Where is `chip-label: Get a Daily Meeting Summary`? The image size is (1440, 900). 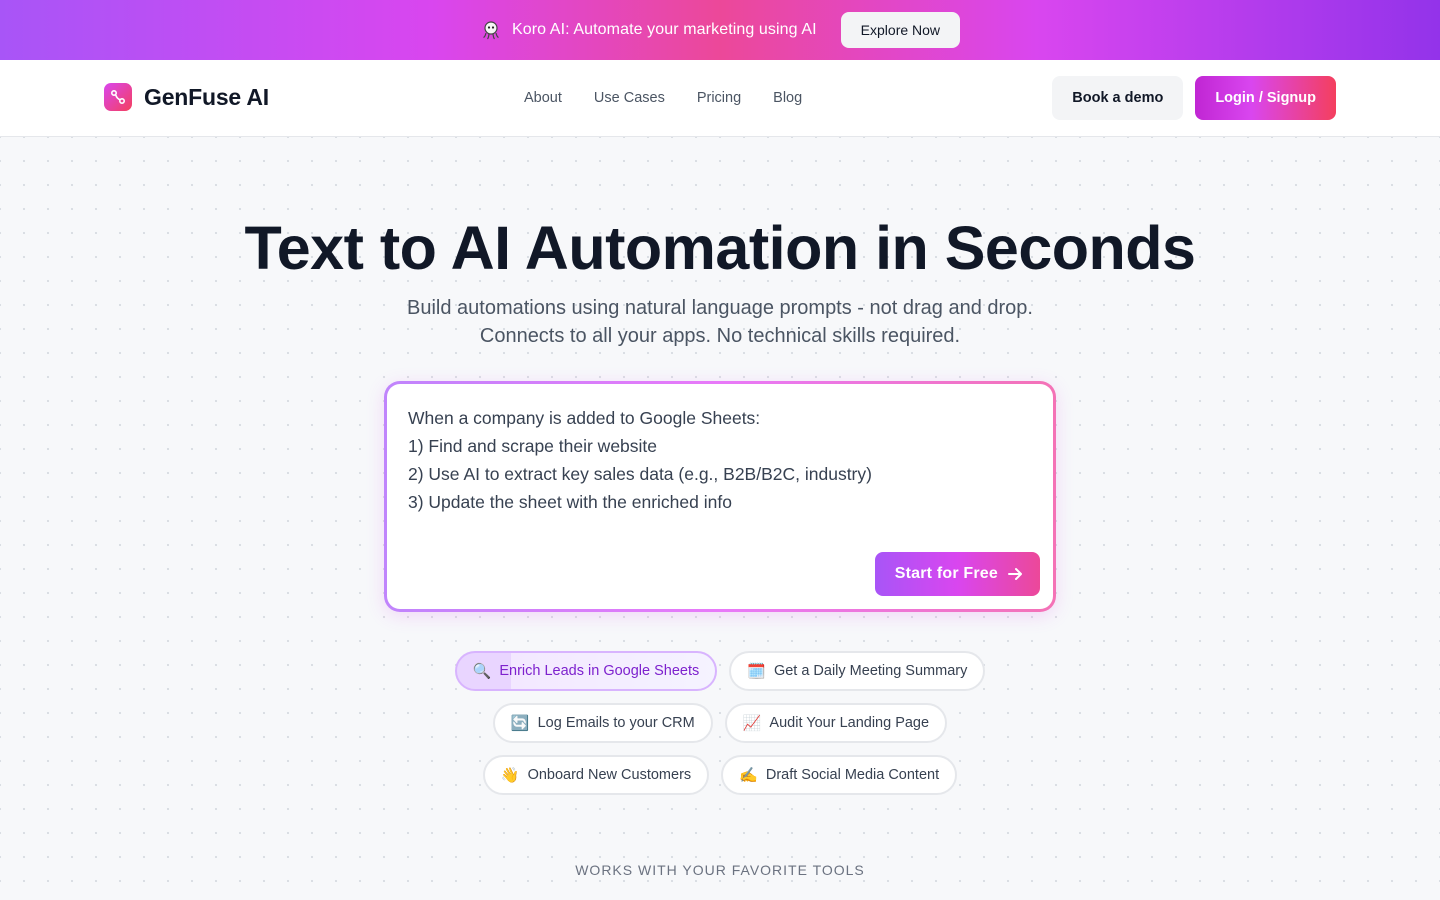 chip-label: Get a Daily Meeting Summary is located at coordinates (870, 671).